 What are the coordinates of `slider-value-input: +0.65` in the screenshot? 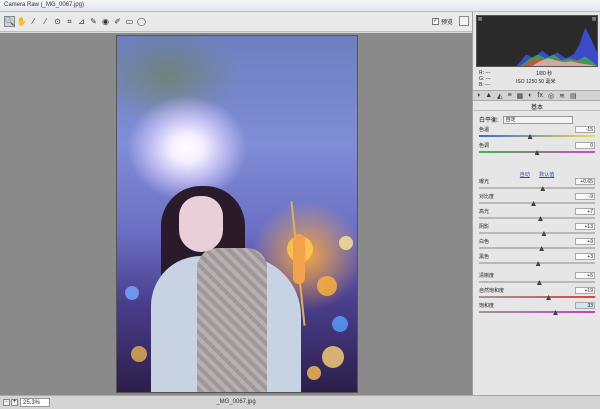 It's located at (585, 181).